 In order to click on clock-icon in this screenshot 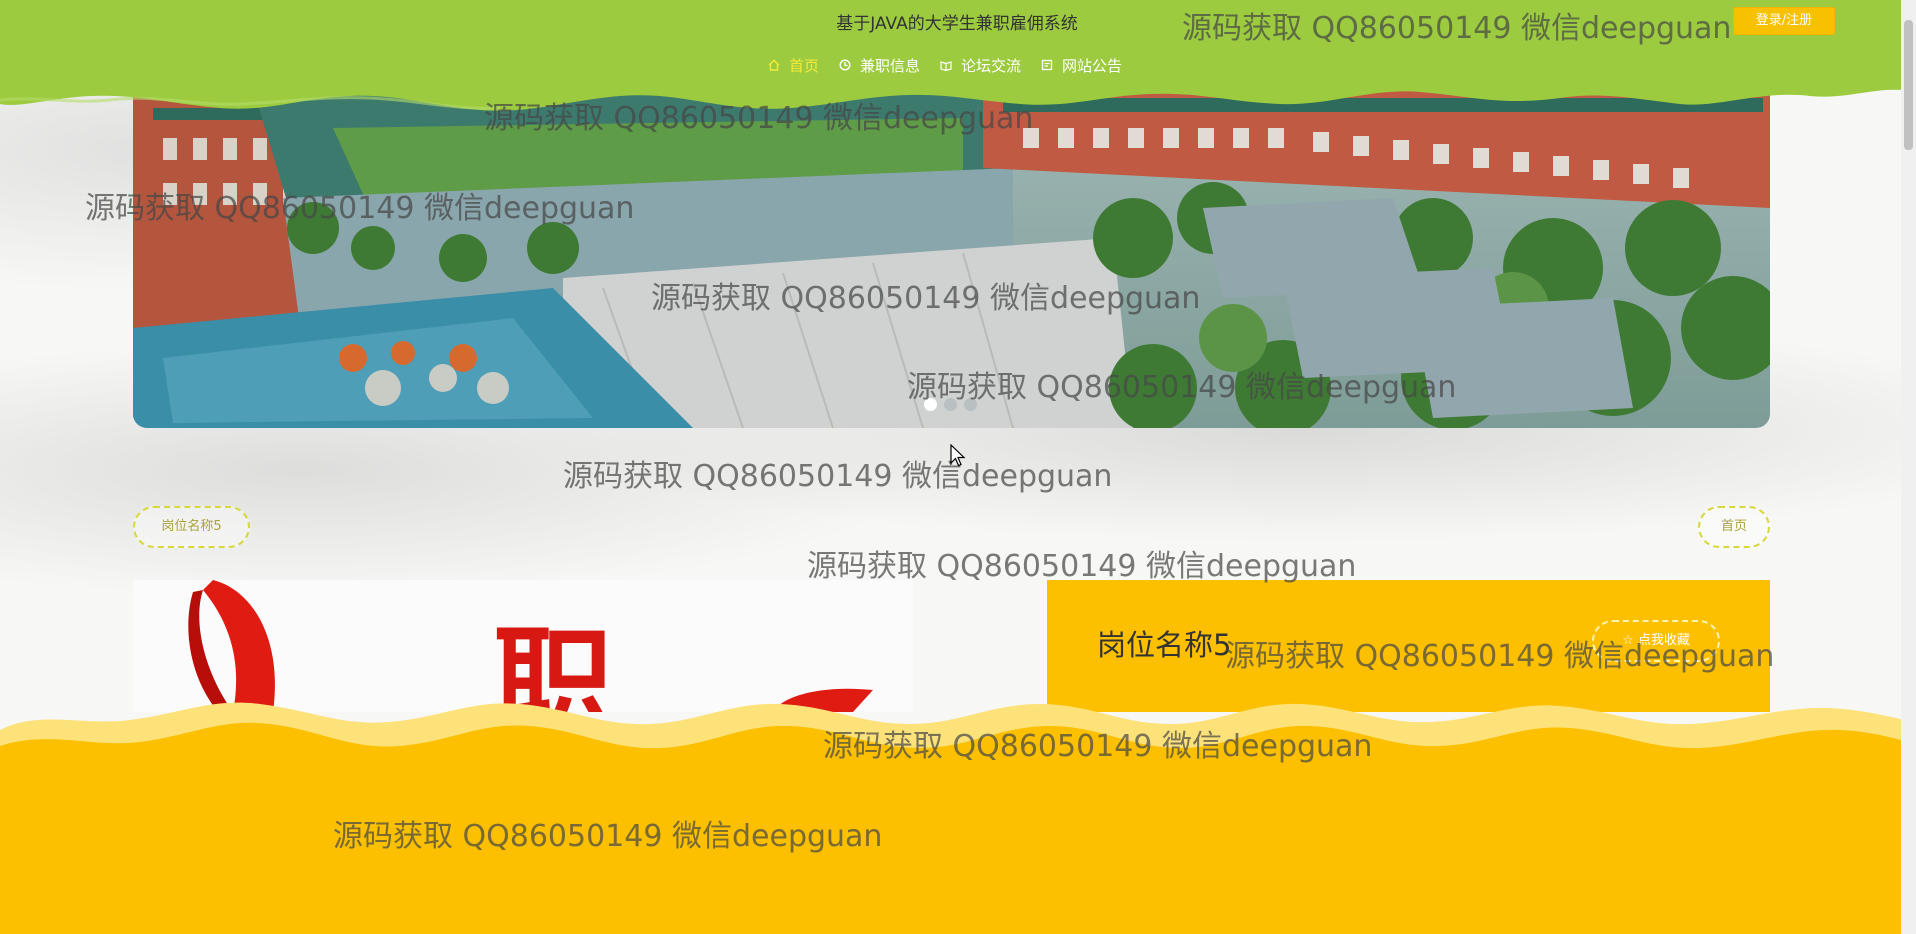, I will do `click(845, 65)`.